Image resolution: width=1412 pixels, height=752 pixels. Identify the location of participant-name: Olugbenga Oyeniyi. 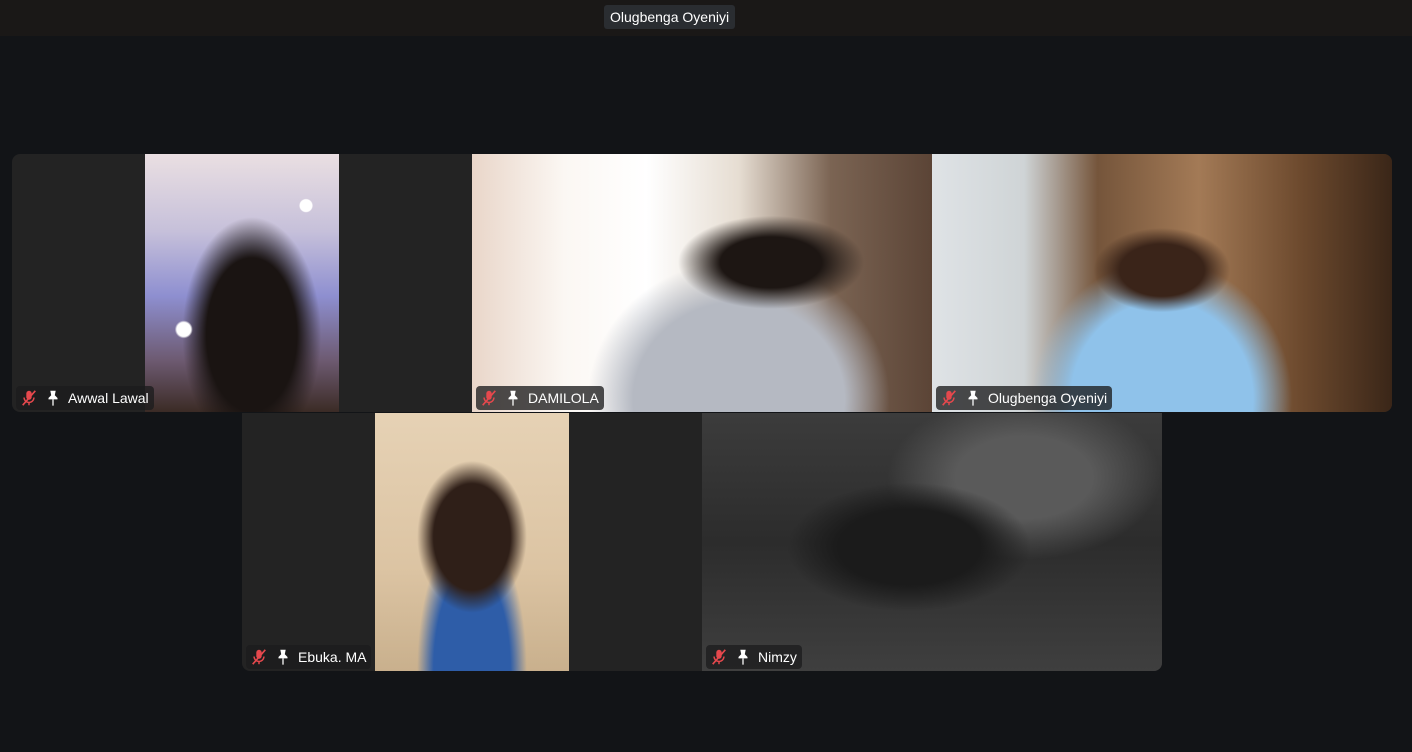
(1048, 398).